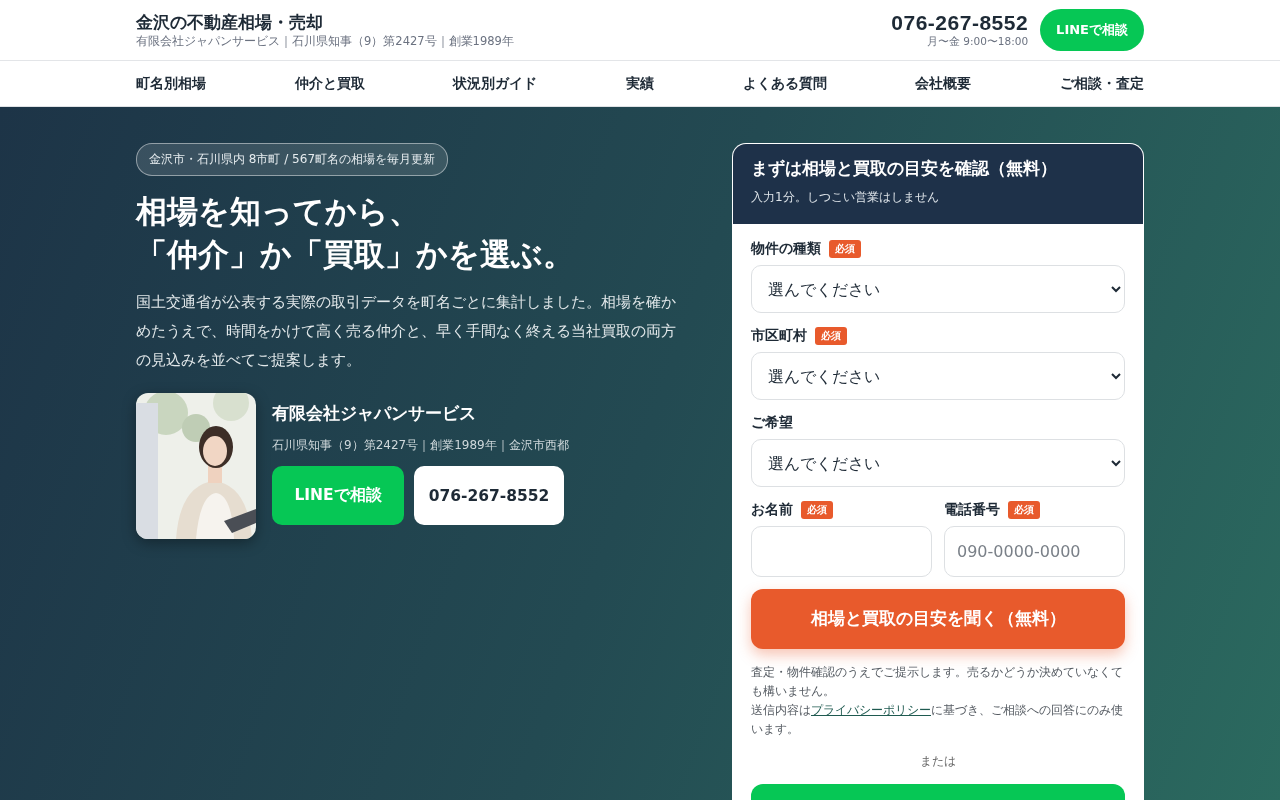 The width and height of the screenshot is (1280, 800). I want to click on nav-link: 状況別ガイド, so click(495, 83).